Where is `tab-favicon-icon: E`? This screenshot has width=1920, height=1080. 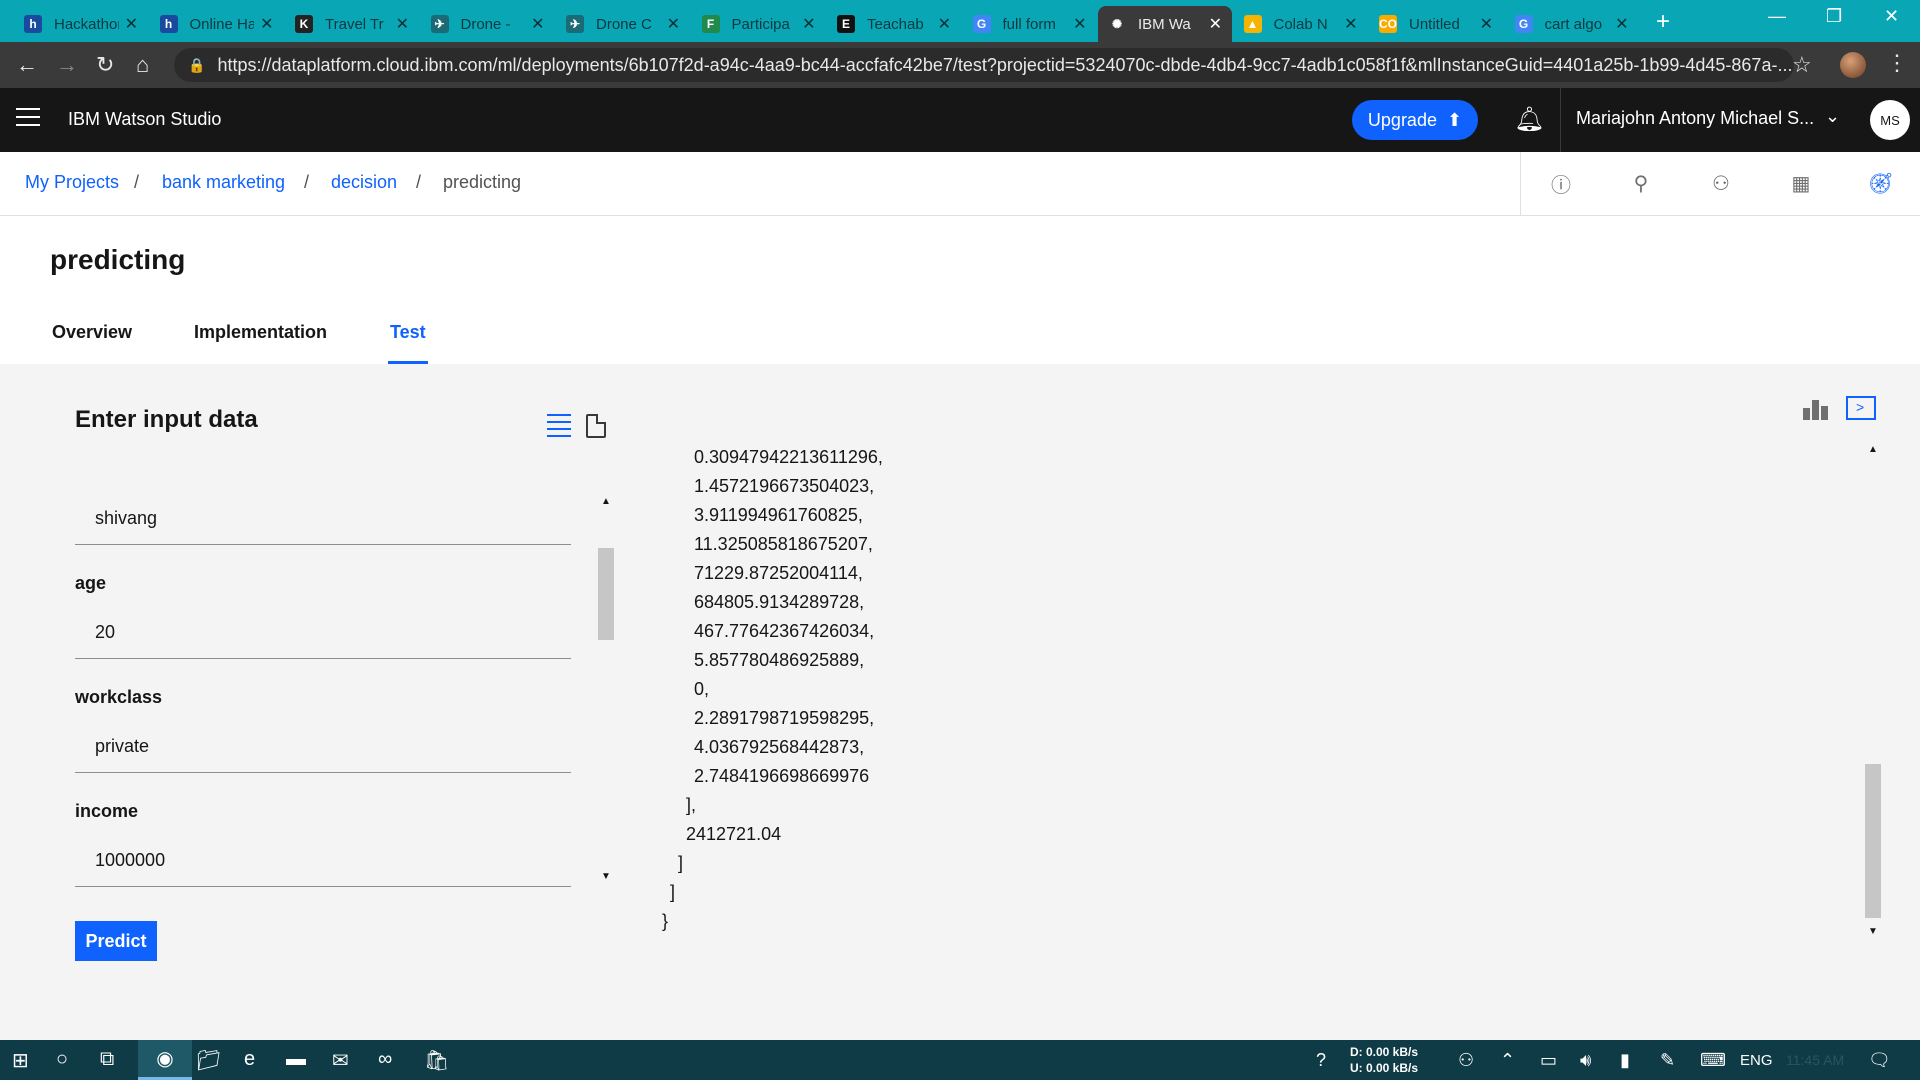 tab-favicon-icon: E is located at coordinates (846, 24).